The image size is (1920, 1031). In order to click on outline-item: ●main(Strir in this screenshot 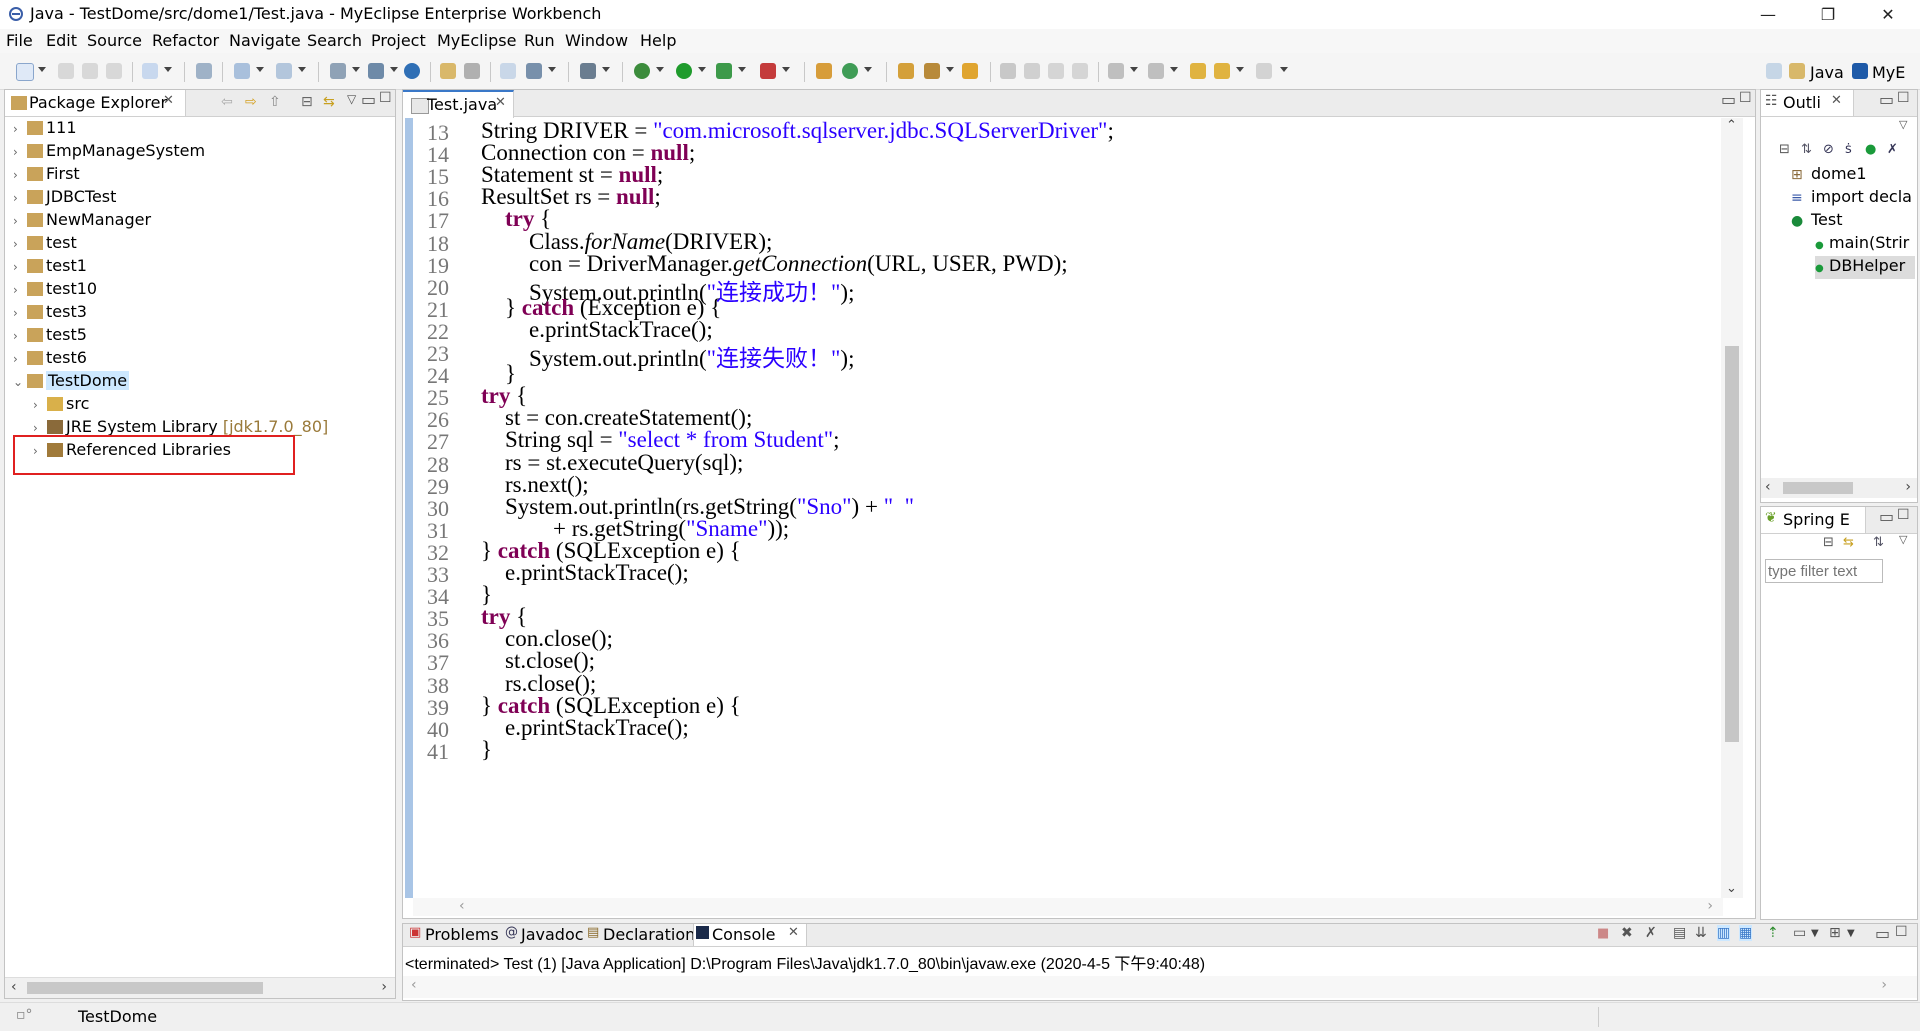, I will do `click(1862, 244)`.